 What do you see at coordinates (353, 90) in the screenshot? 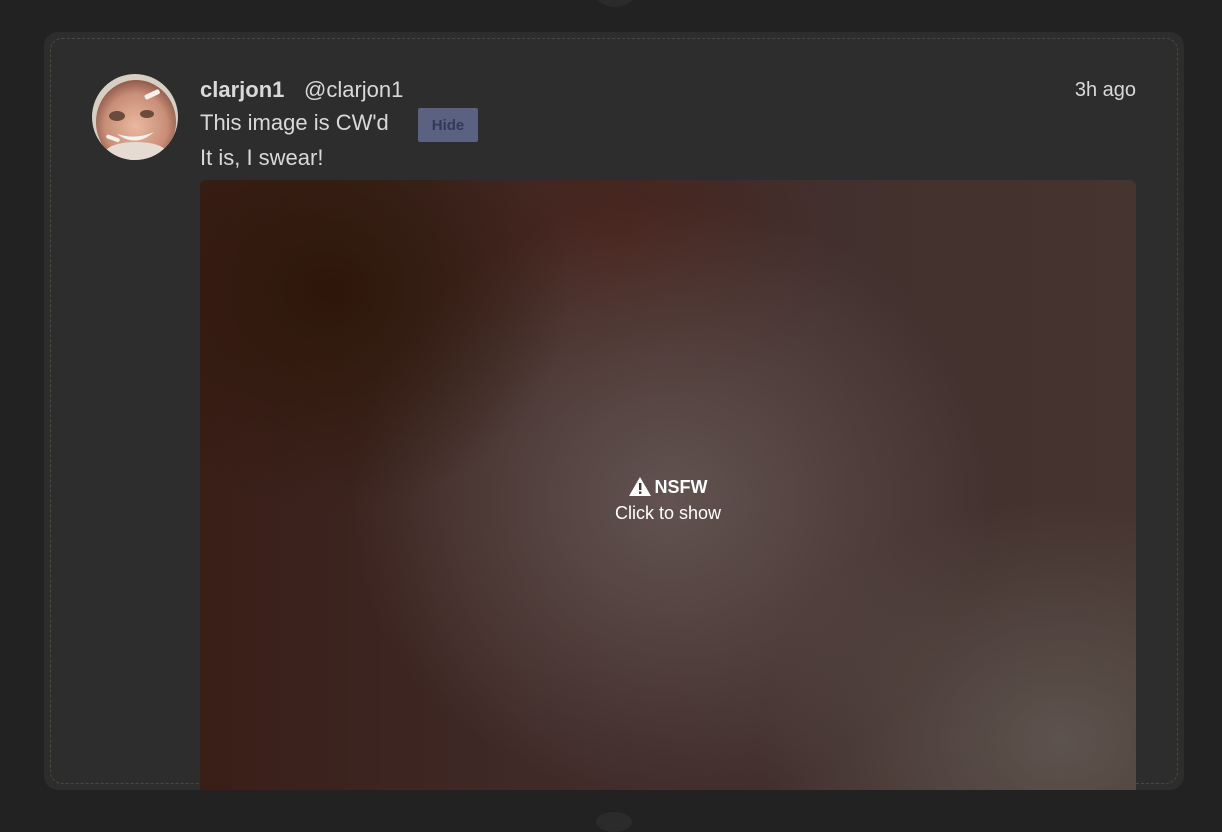
I see `user-handle: @clarjon1` at bounding box center [353, 90].